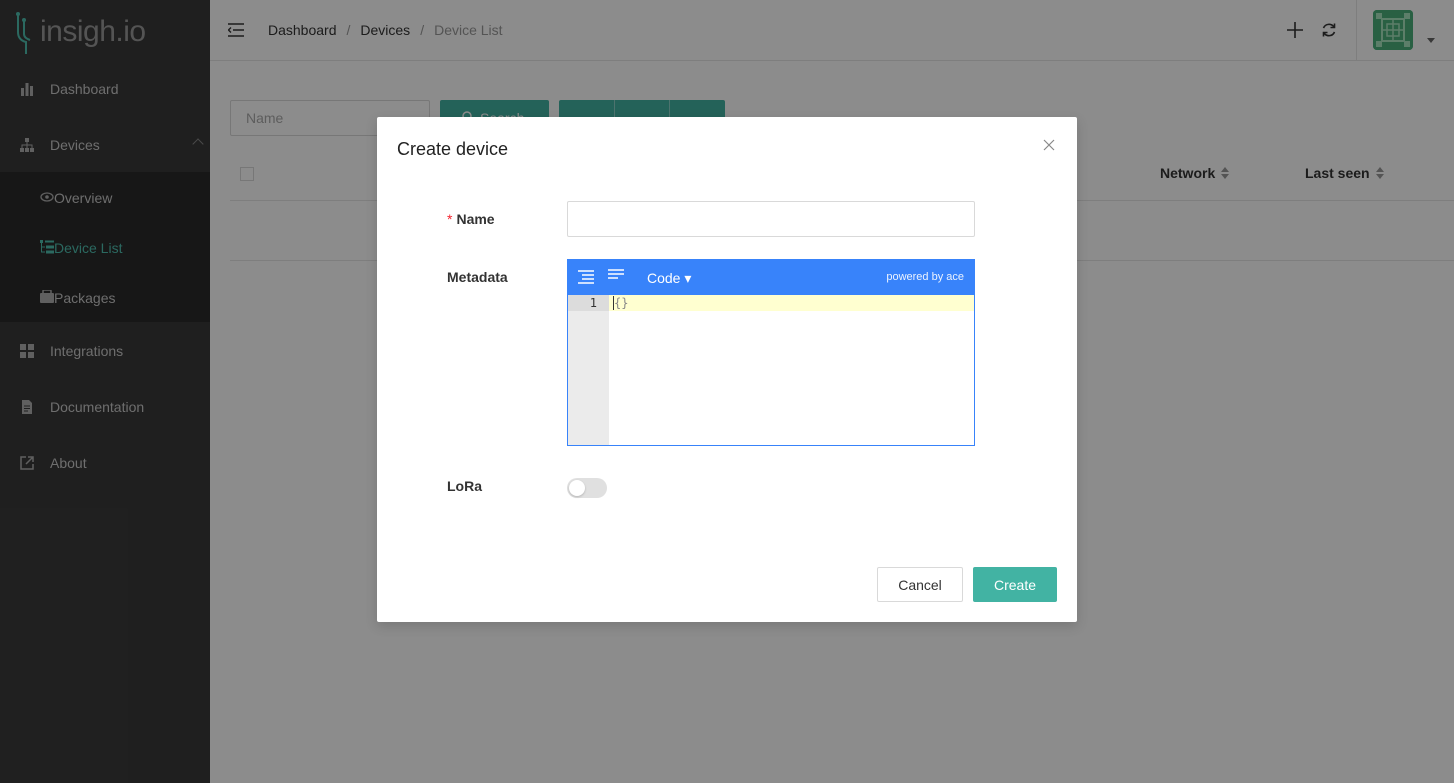 The image size is (1454, 783). What do you see at coordinates (593, 303) in the screenshot?
I see `line-number: 1` at bounding box center [593, 303].